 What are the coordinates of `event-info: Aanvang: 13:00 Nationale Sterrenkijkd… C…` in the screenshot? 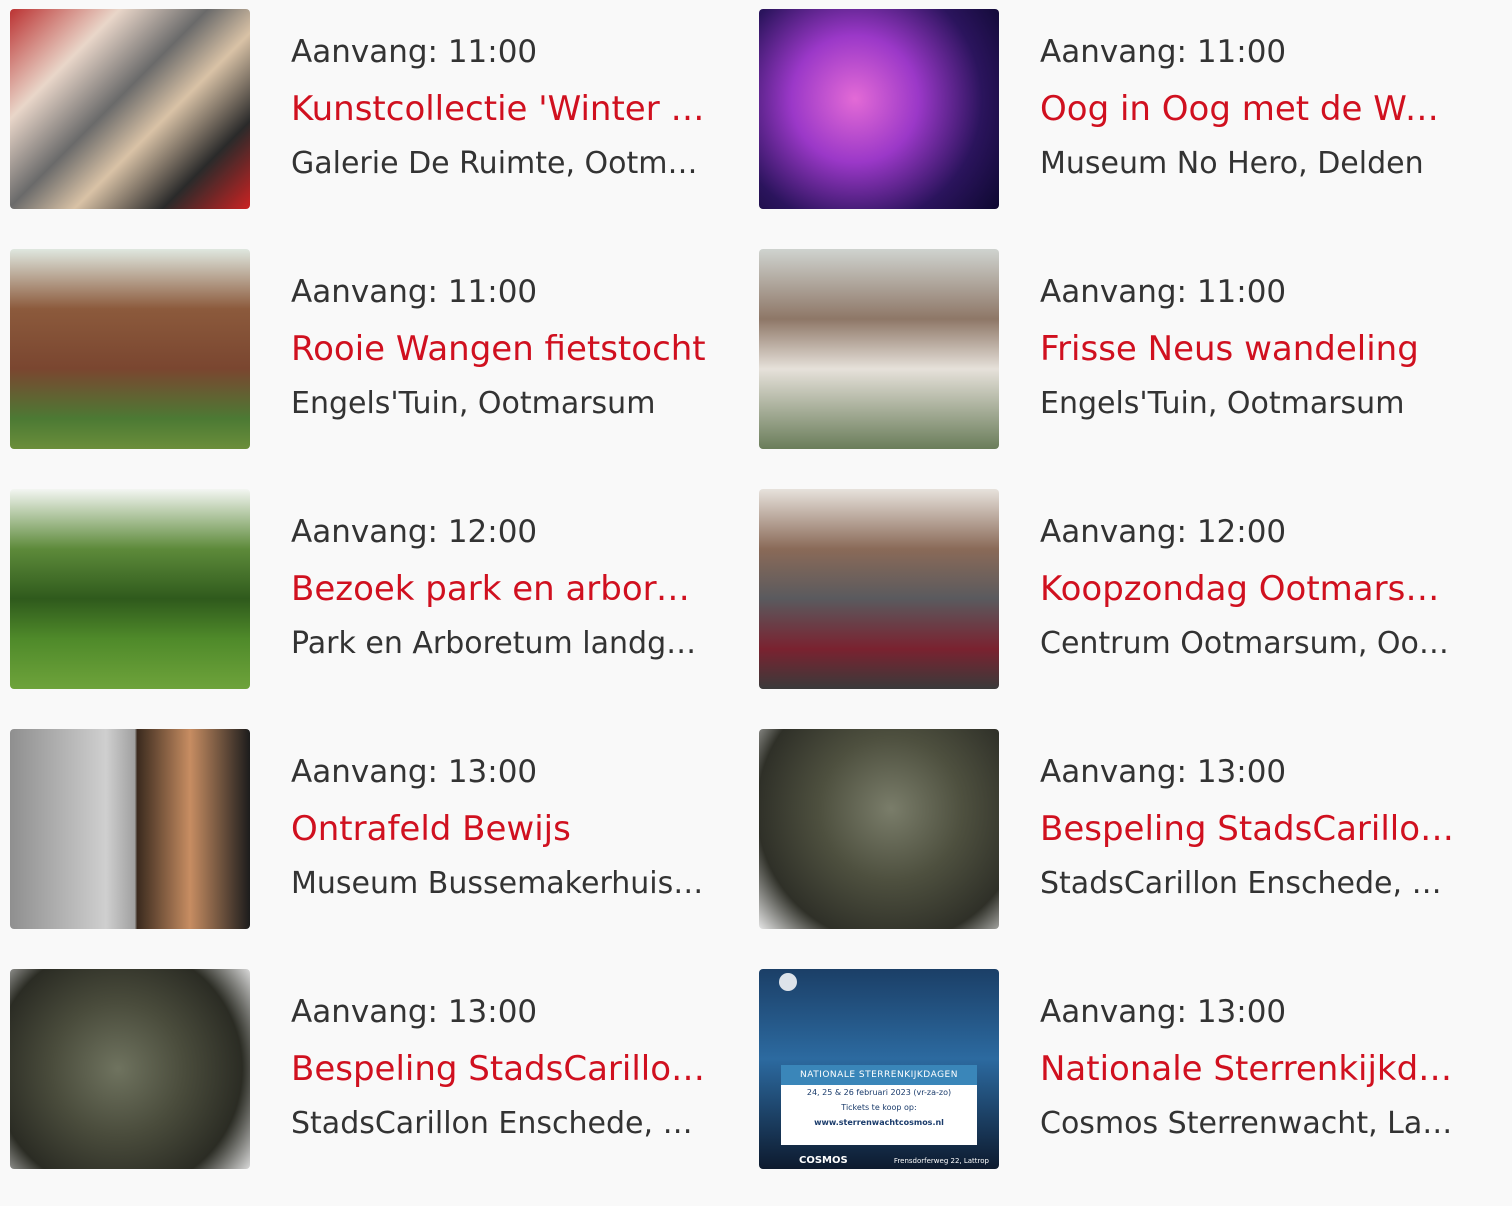 It's located at (1229, 1069).